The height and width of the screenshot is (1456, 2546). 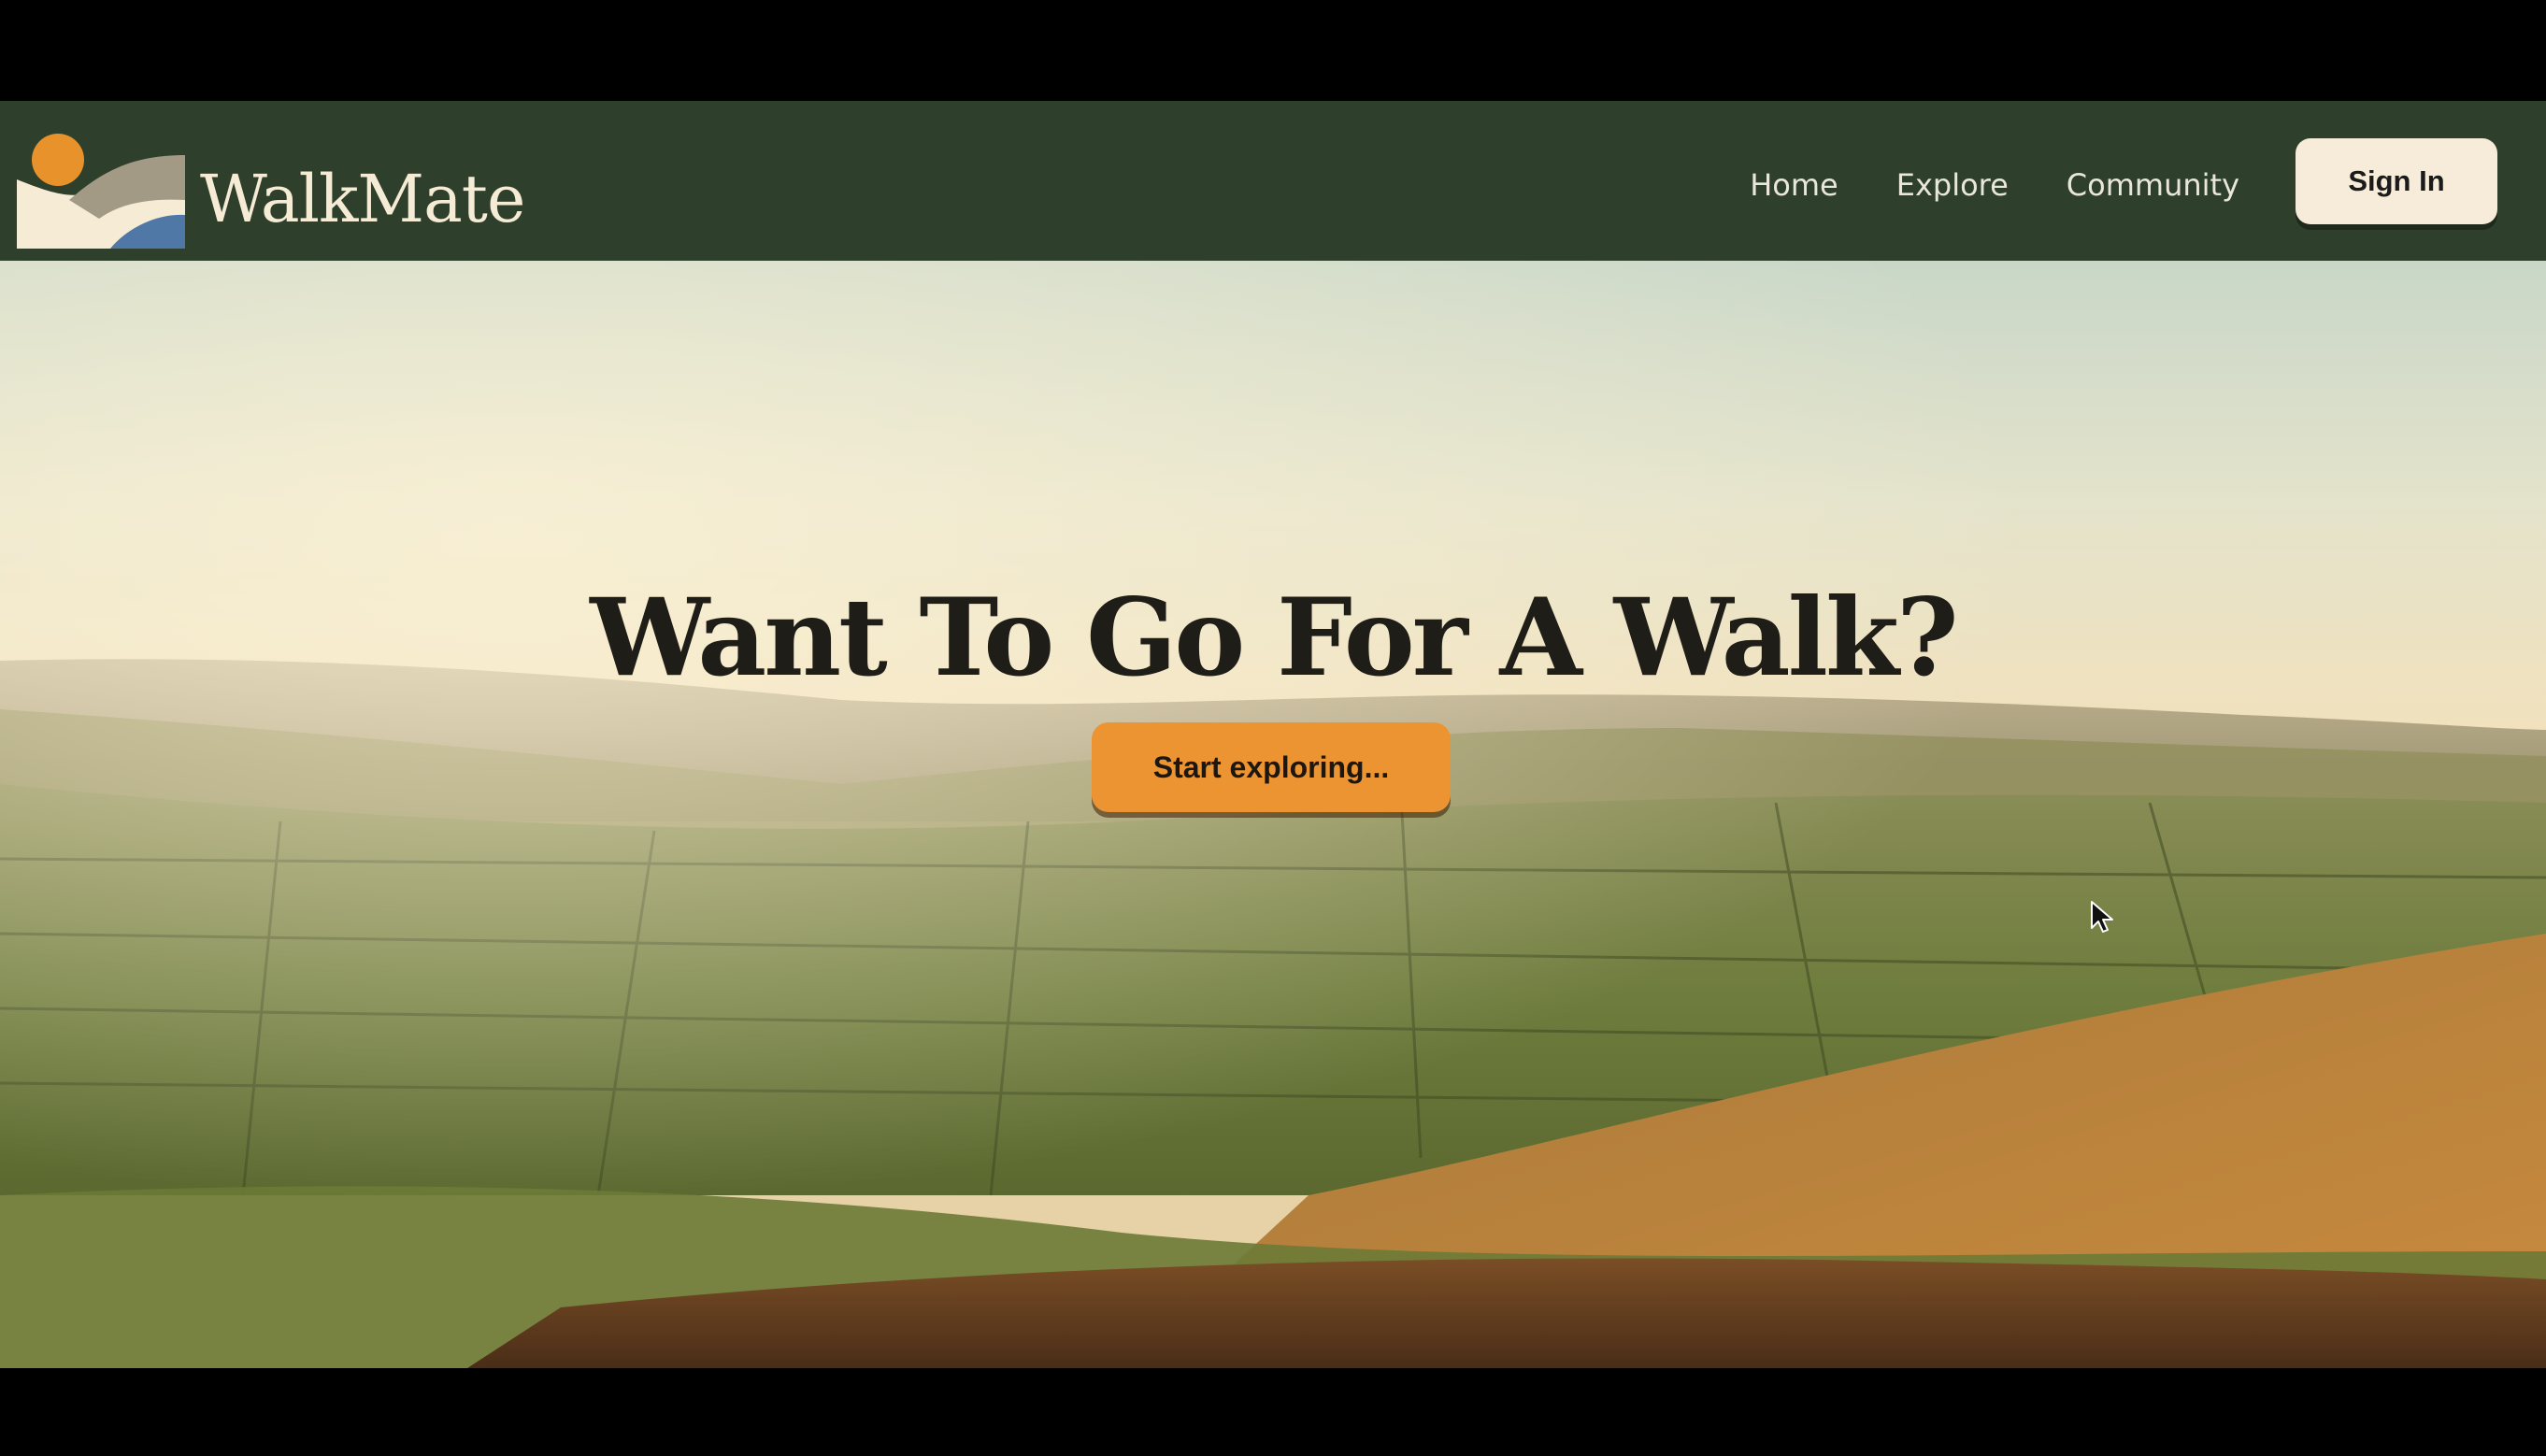 I want to click on hero-title: Want To Go For A Walk?, so click(x=1274, y=638).